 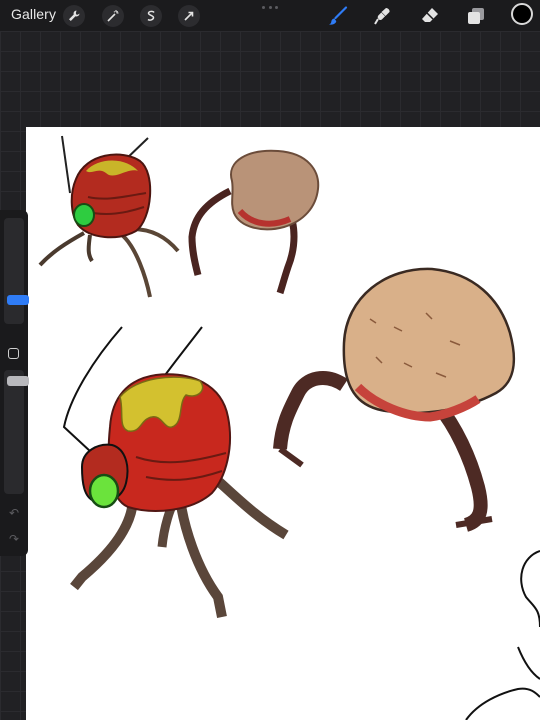 I want to click on left-sidebar: ↶ ↷, so click(x=14, y=383).